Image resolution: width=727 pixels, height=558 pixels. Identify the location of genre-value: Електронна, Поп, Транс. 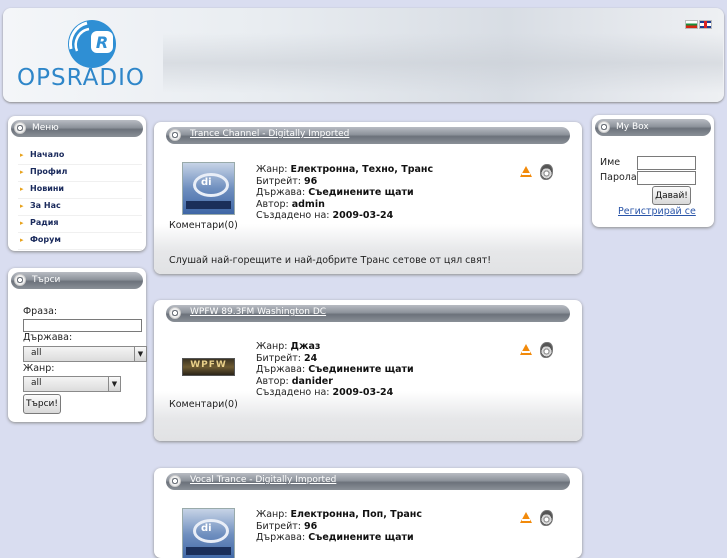
(356, 514).